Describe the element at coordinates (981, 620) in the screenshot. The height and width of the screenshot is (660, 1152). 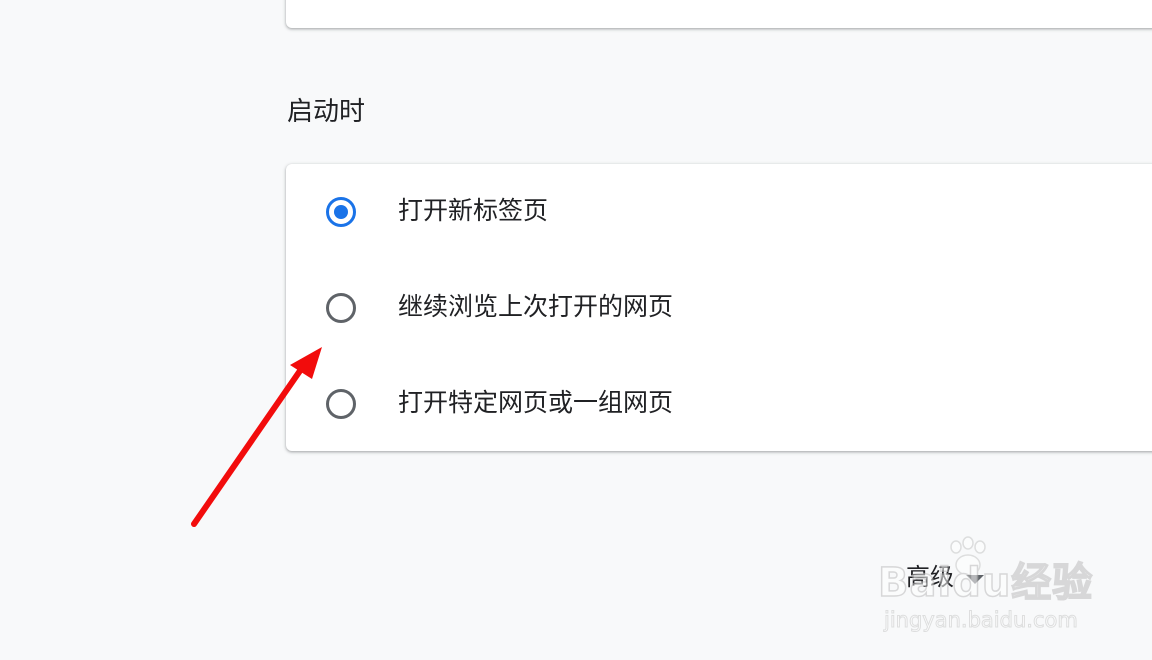
I see `watermark-url: jingyan.baidu.com` at that location.